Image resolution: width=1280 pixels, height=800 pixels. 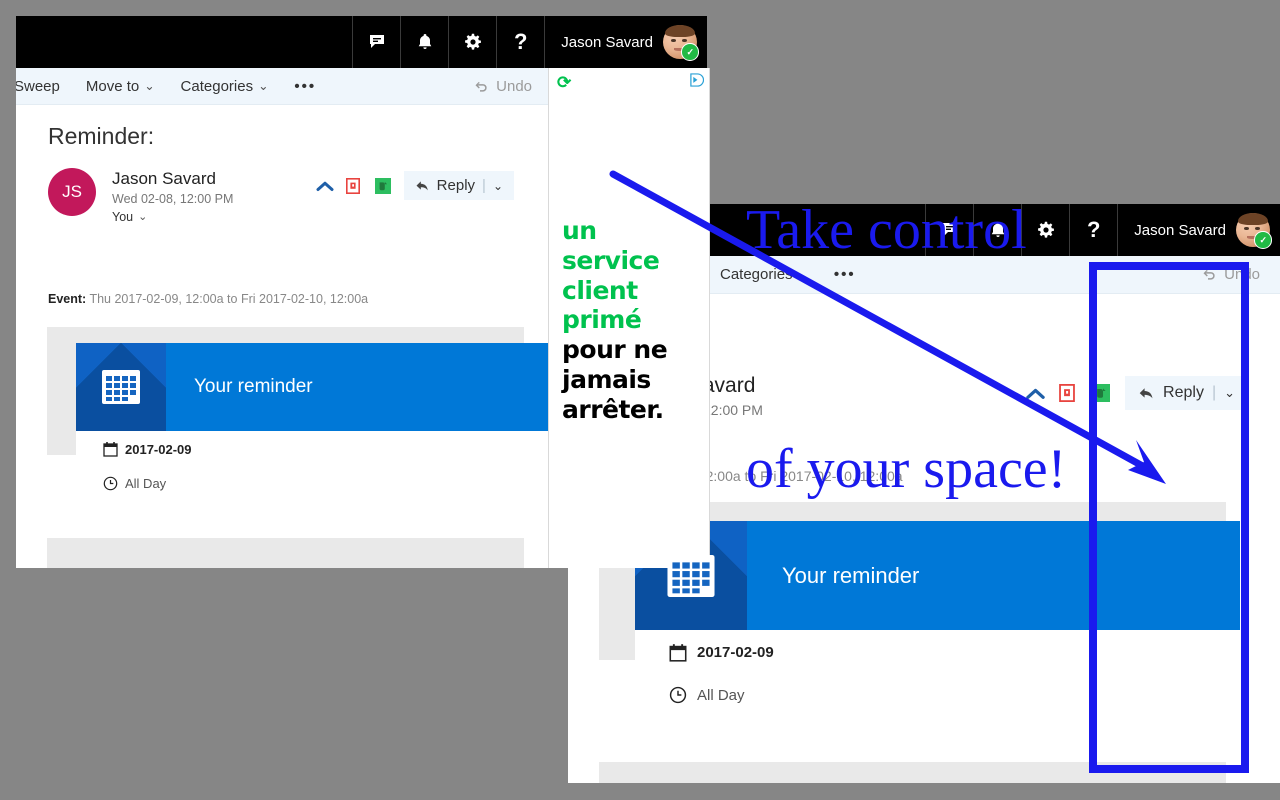 What do you see at coordinates (615, 349) in the screenshot?
I see `ad-line-5: pour ne` at bounding box center [615, 349].